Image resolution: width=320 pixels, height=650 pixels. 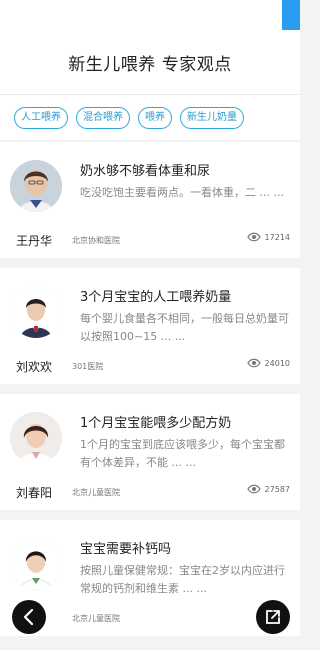 I want to click on tag-row: 人工喂养 混合喂养 喂养 新生儿奶量, so click(x=150, y=118).